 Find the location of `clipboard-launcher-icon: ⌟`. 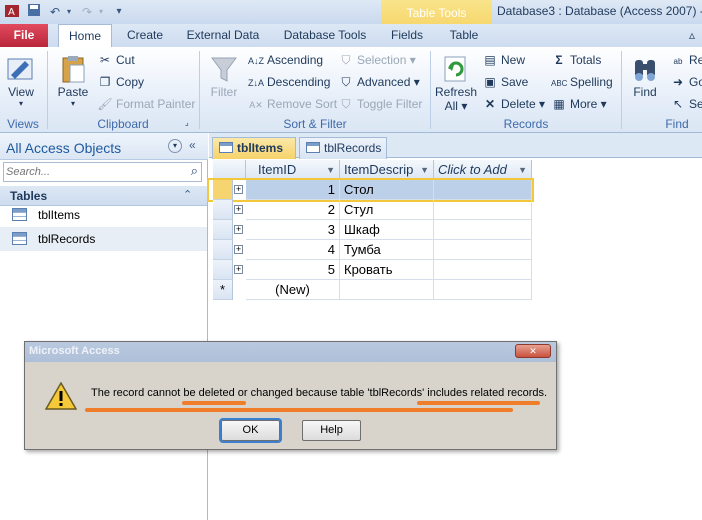

clipboard-launcher-icon: ⌟ is located at coordinates (187, 123).